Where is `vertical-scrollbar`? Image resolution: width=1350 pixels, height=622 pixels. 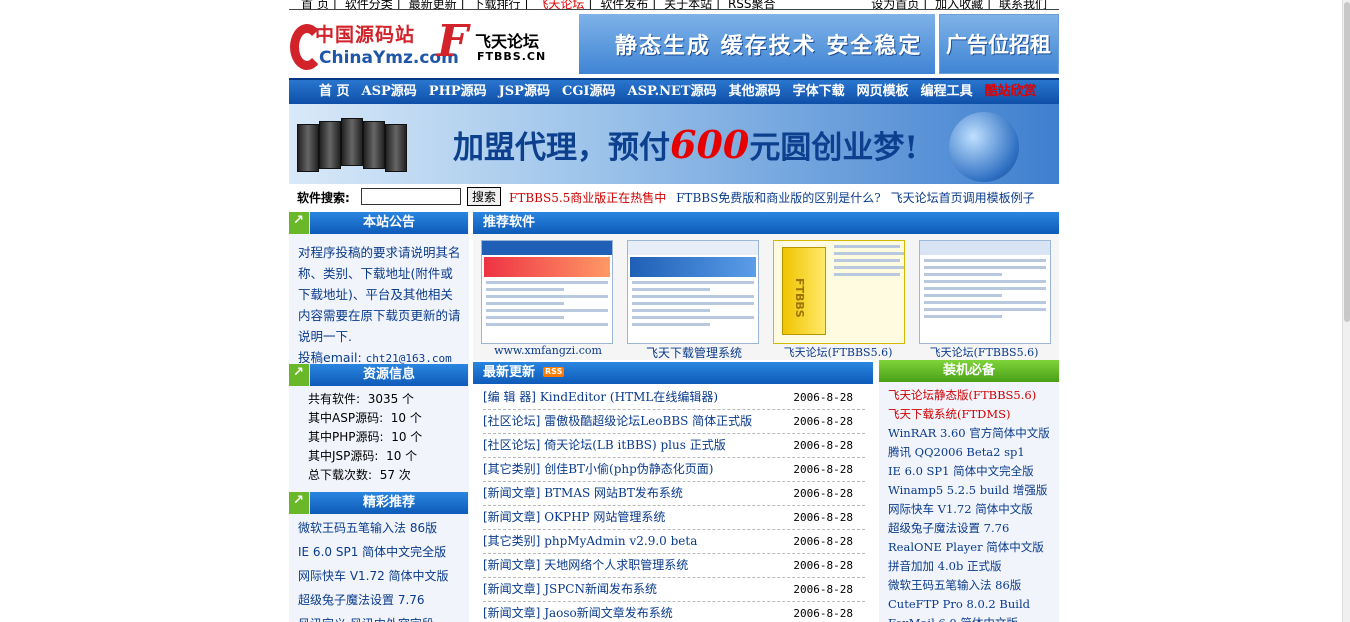
vertical-scrollbar is located at coordinates (1346, 311).